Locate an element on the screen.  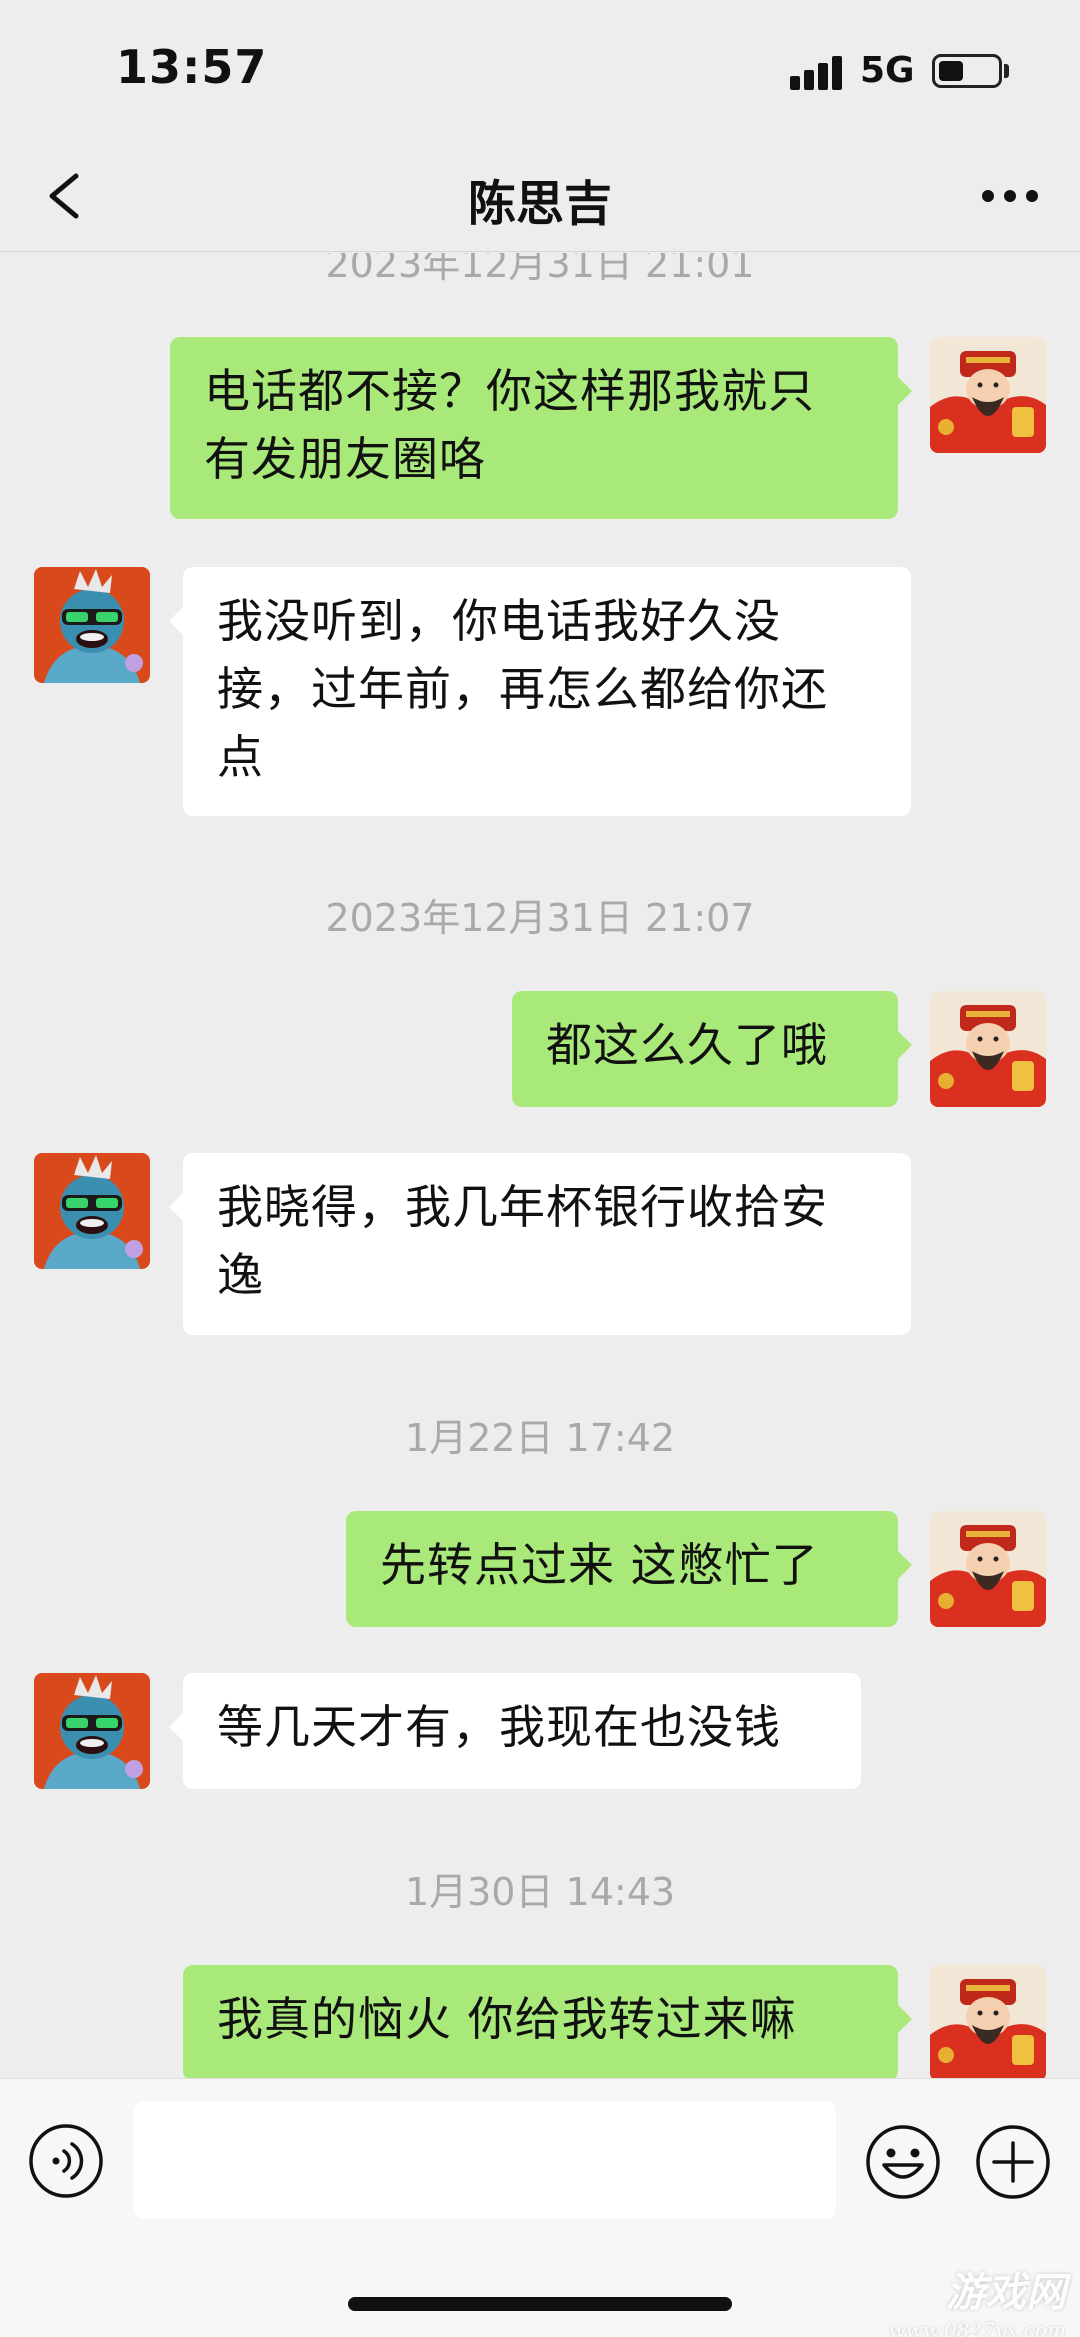
network-type: 5G is located at coordinates (887, 70).